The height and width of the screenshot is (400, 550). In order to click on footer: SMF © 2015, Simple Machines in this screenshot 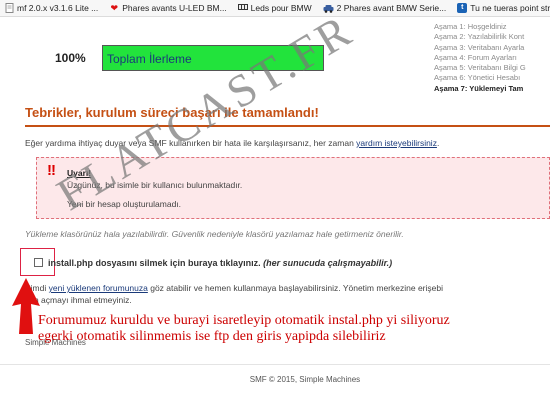, I will do `click(275, 379)`.